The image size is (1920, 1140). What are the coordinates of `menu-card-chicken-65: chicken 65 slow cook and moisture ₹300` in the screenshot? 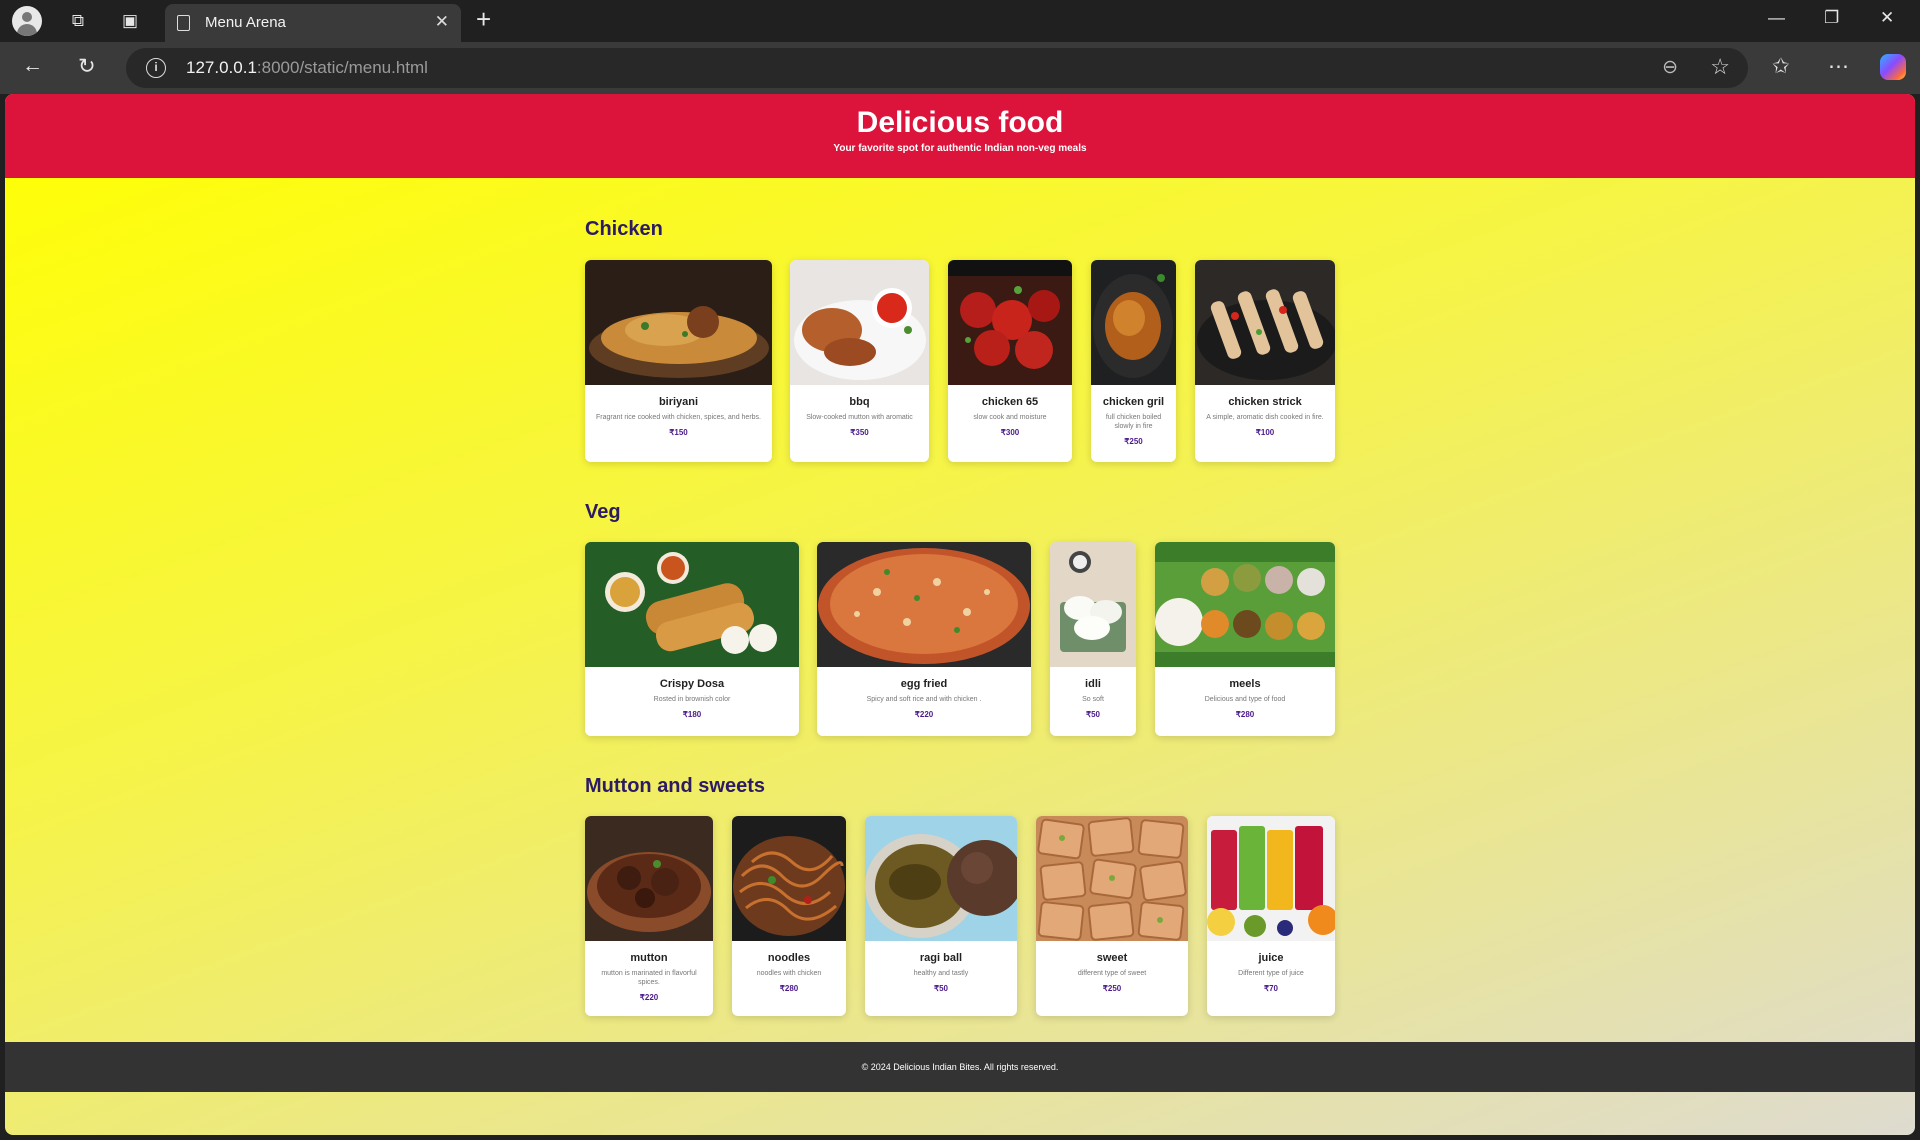 It's located at (1010, 361).